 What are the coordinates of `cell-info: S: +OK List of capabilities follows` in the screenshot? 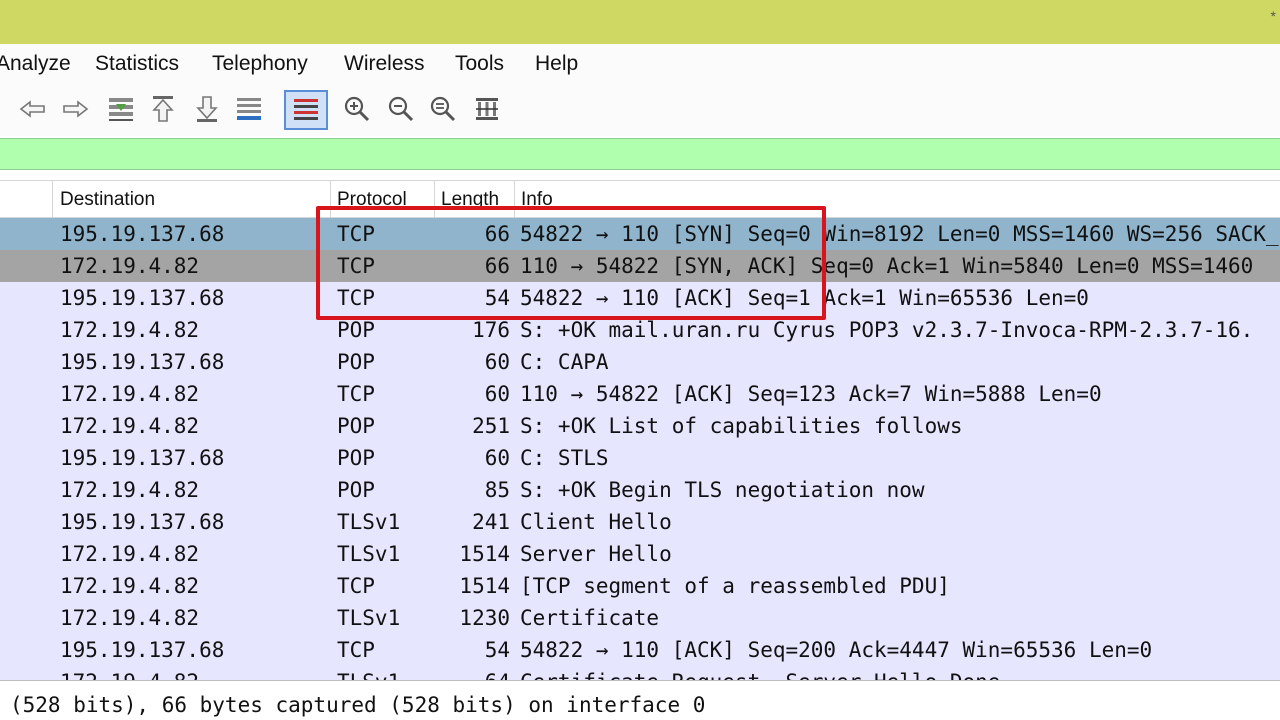 It's located at (741, 426).